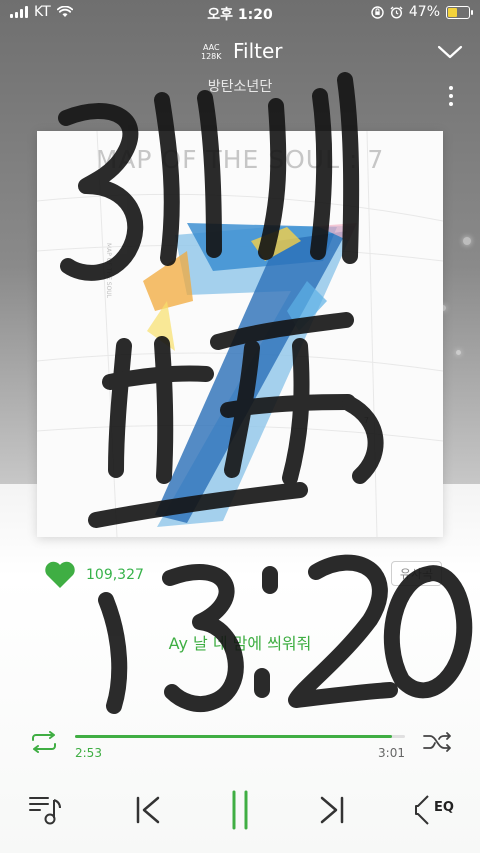 Image resolution: width=480 pixels, height=853 pixels. What do you see at coordinates (240, 810) in the screenshot?
I see `pause-icon` at bounding box center [240, 810].